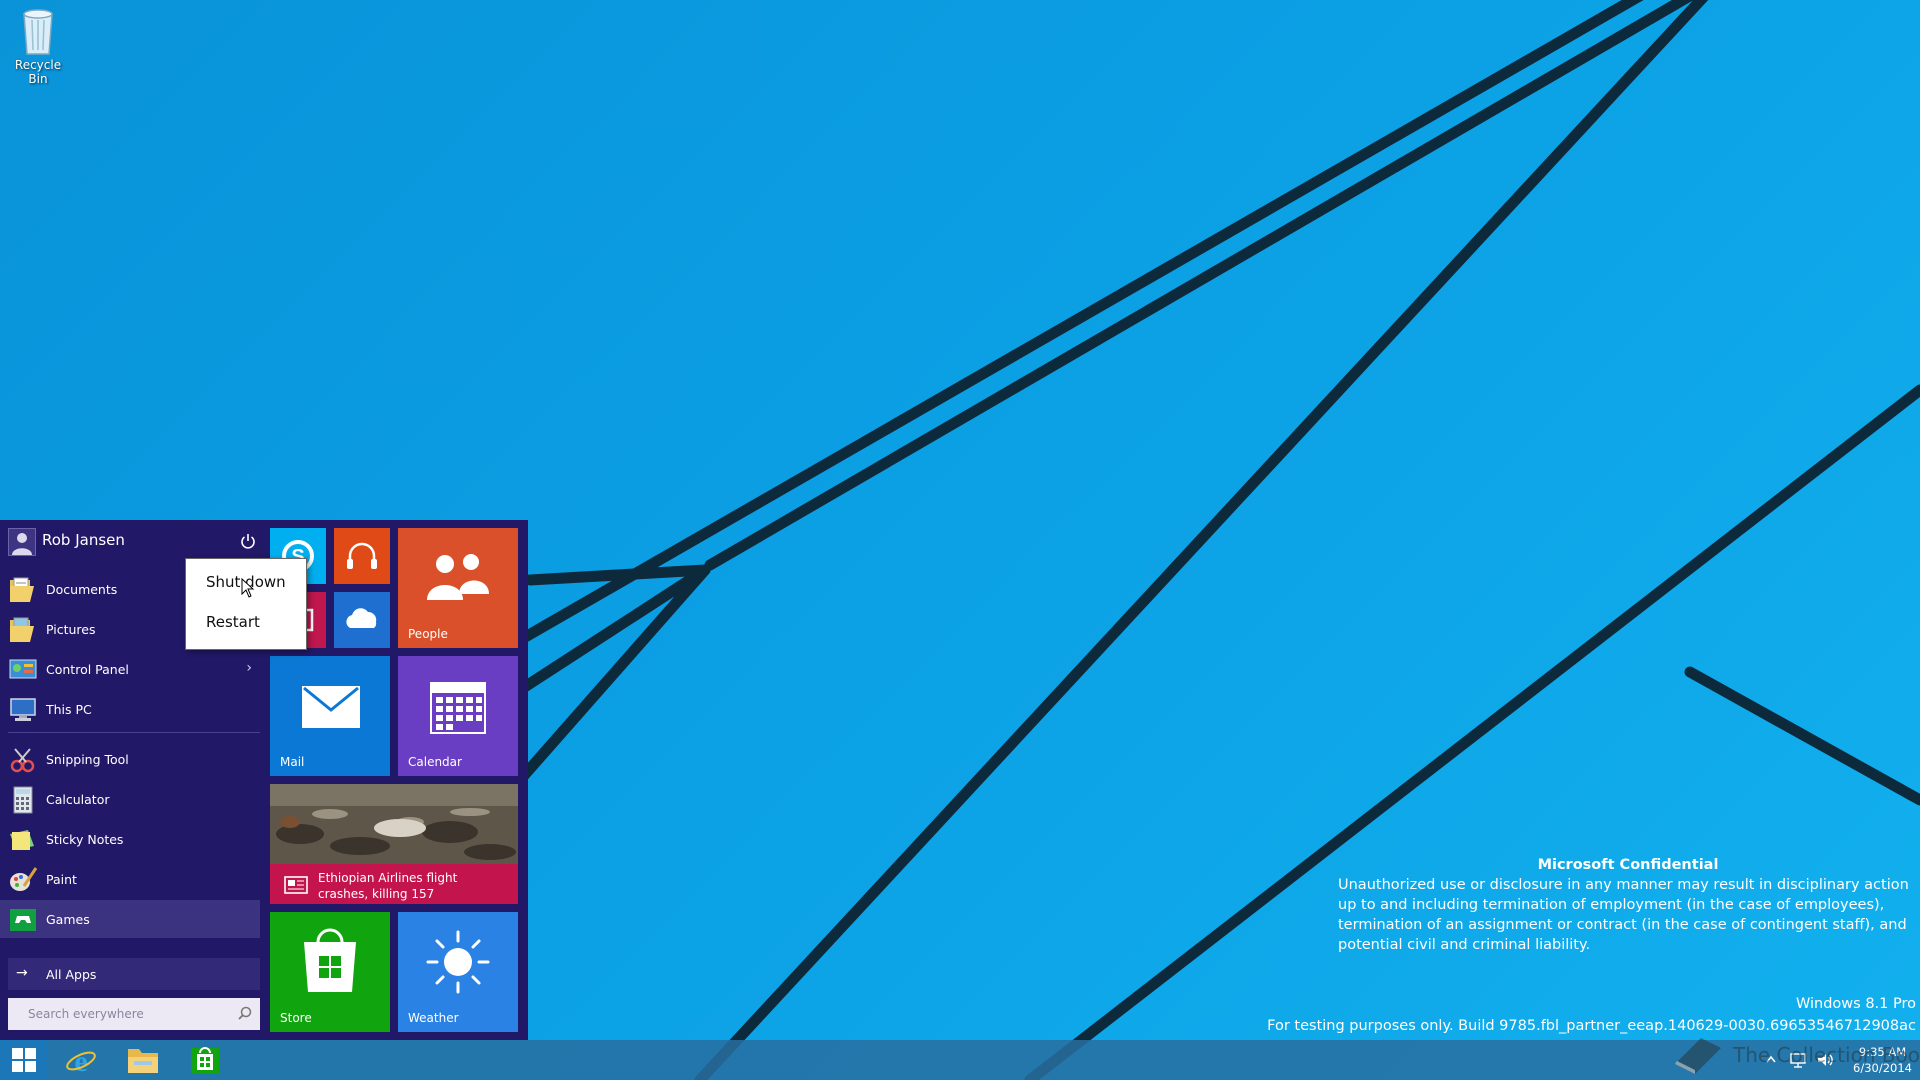  Describe the element at coordinates (85, 839) in the screenshot. I see `menu-item-label: Sticky Notes` at that location.